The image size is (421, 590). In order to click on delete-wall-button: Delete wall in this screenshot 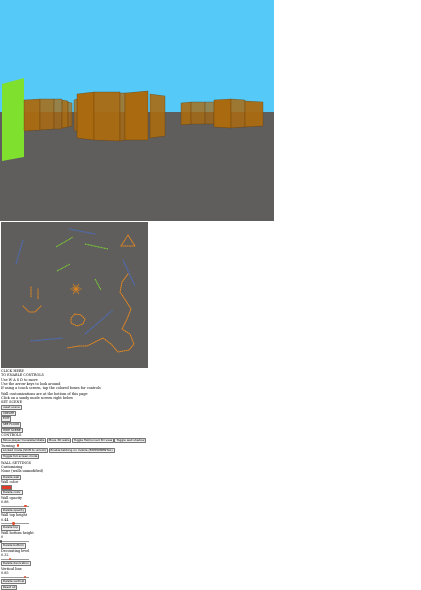, I will do `click(11, 477)`.